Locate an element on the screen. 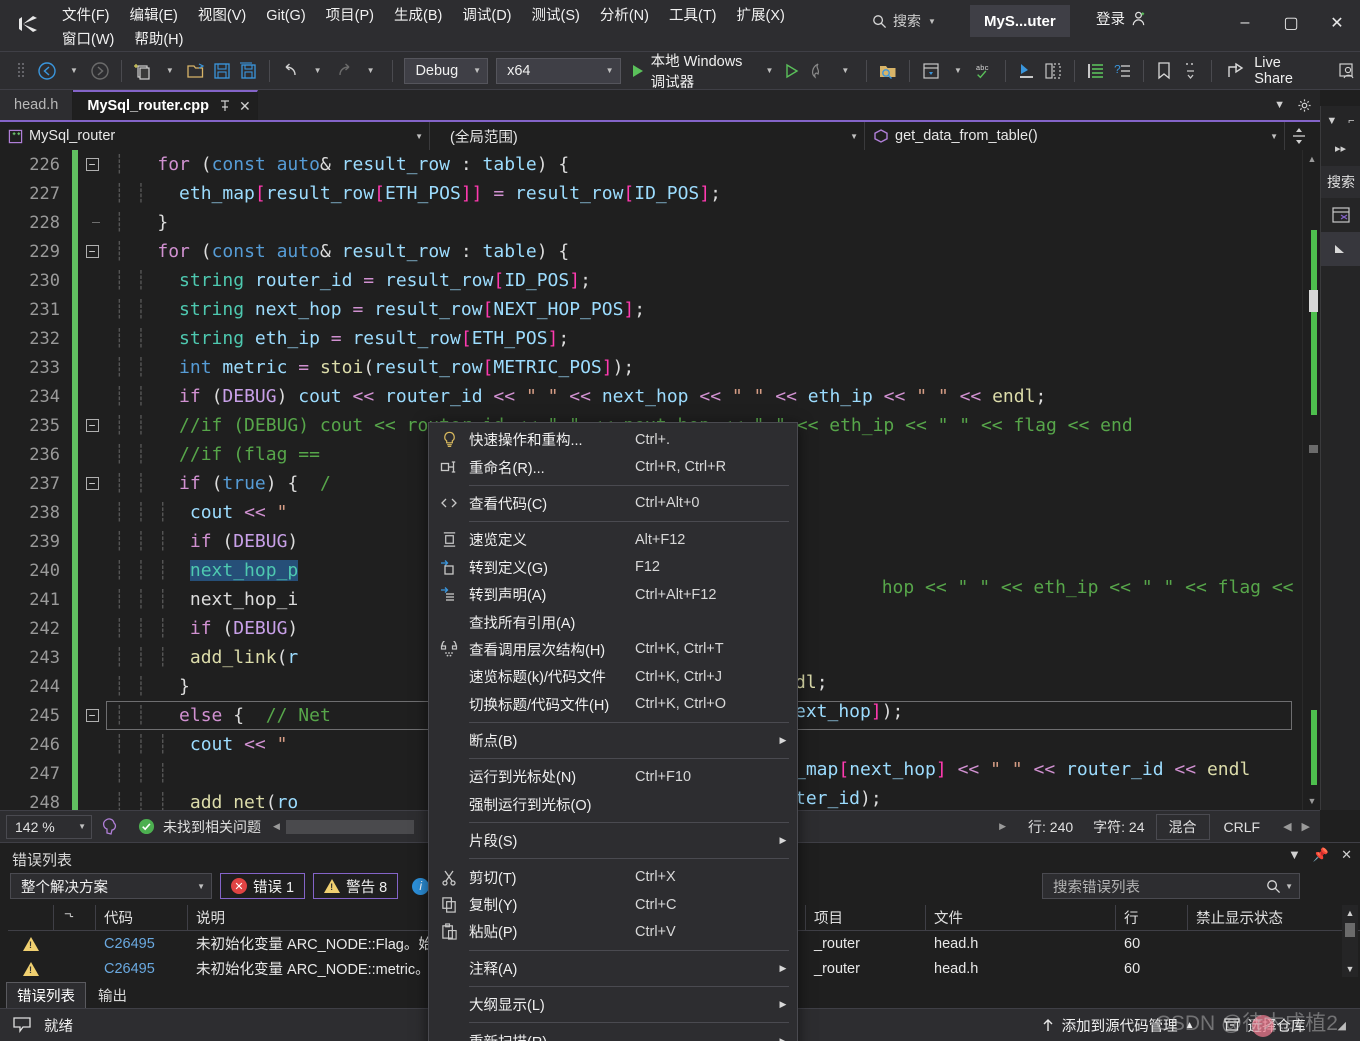  solution-explorer-search-icon is located at coordinates (888, 71).